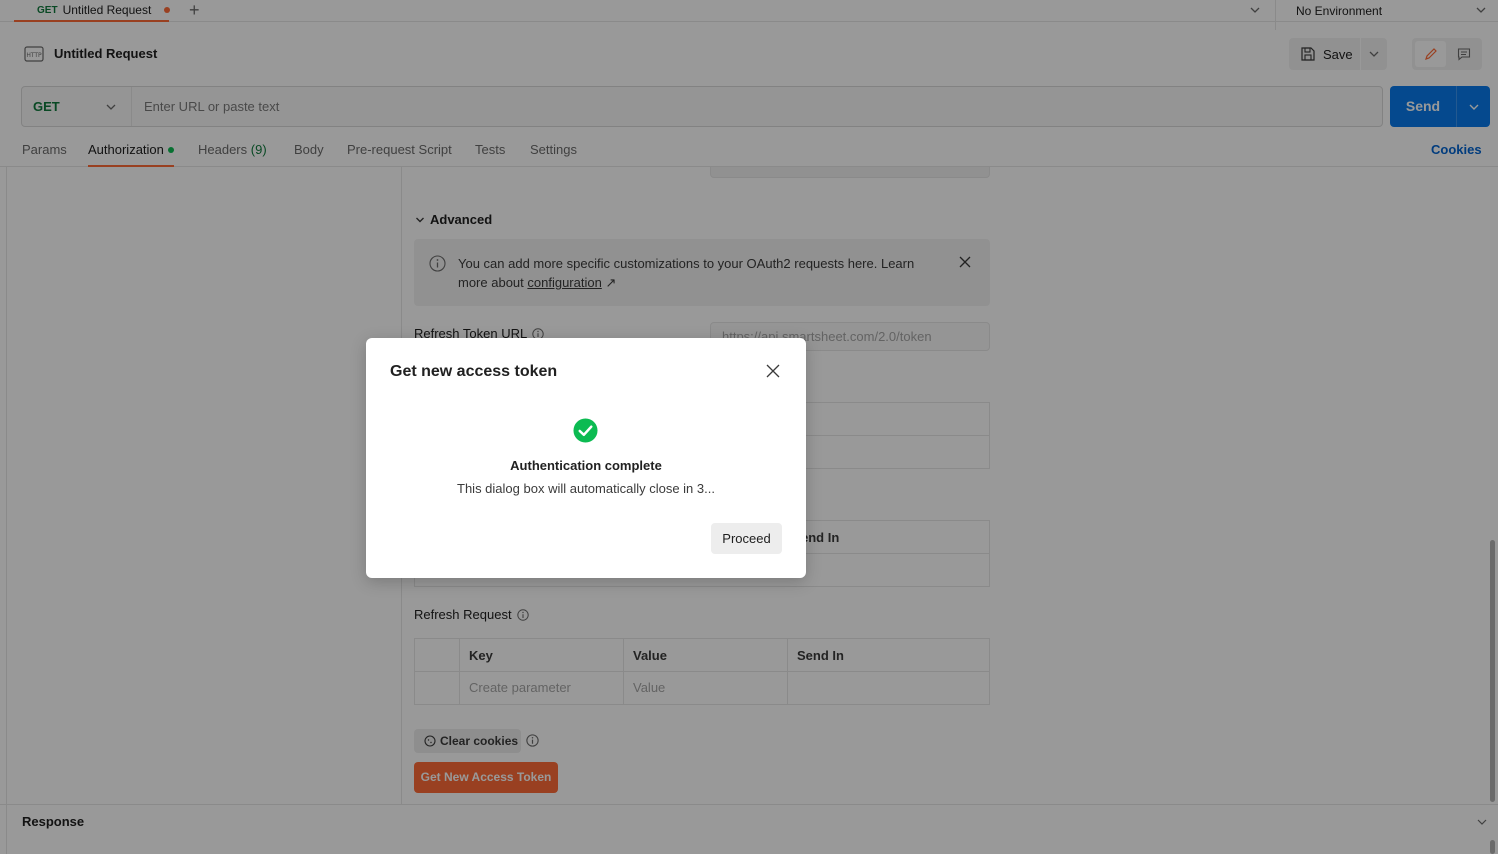 This screenshot has height=854, width=1498. I want to click on success-check-icon, so click(585, 430).